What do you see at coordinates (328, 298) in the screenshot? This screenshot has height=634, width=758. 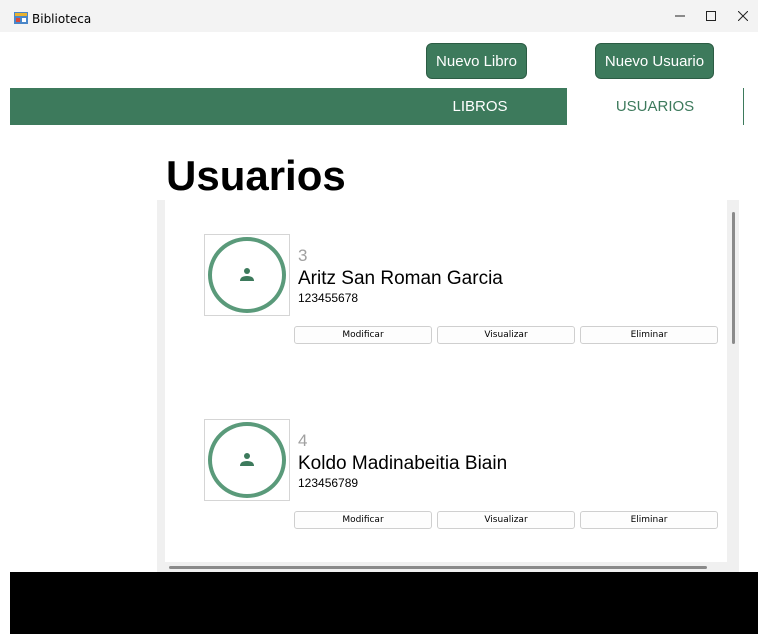 I see `user-phone: 123455678` at bounding box center [328, 298].